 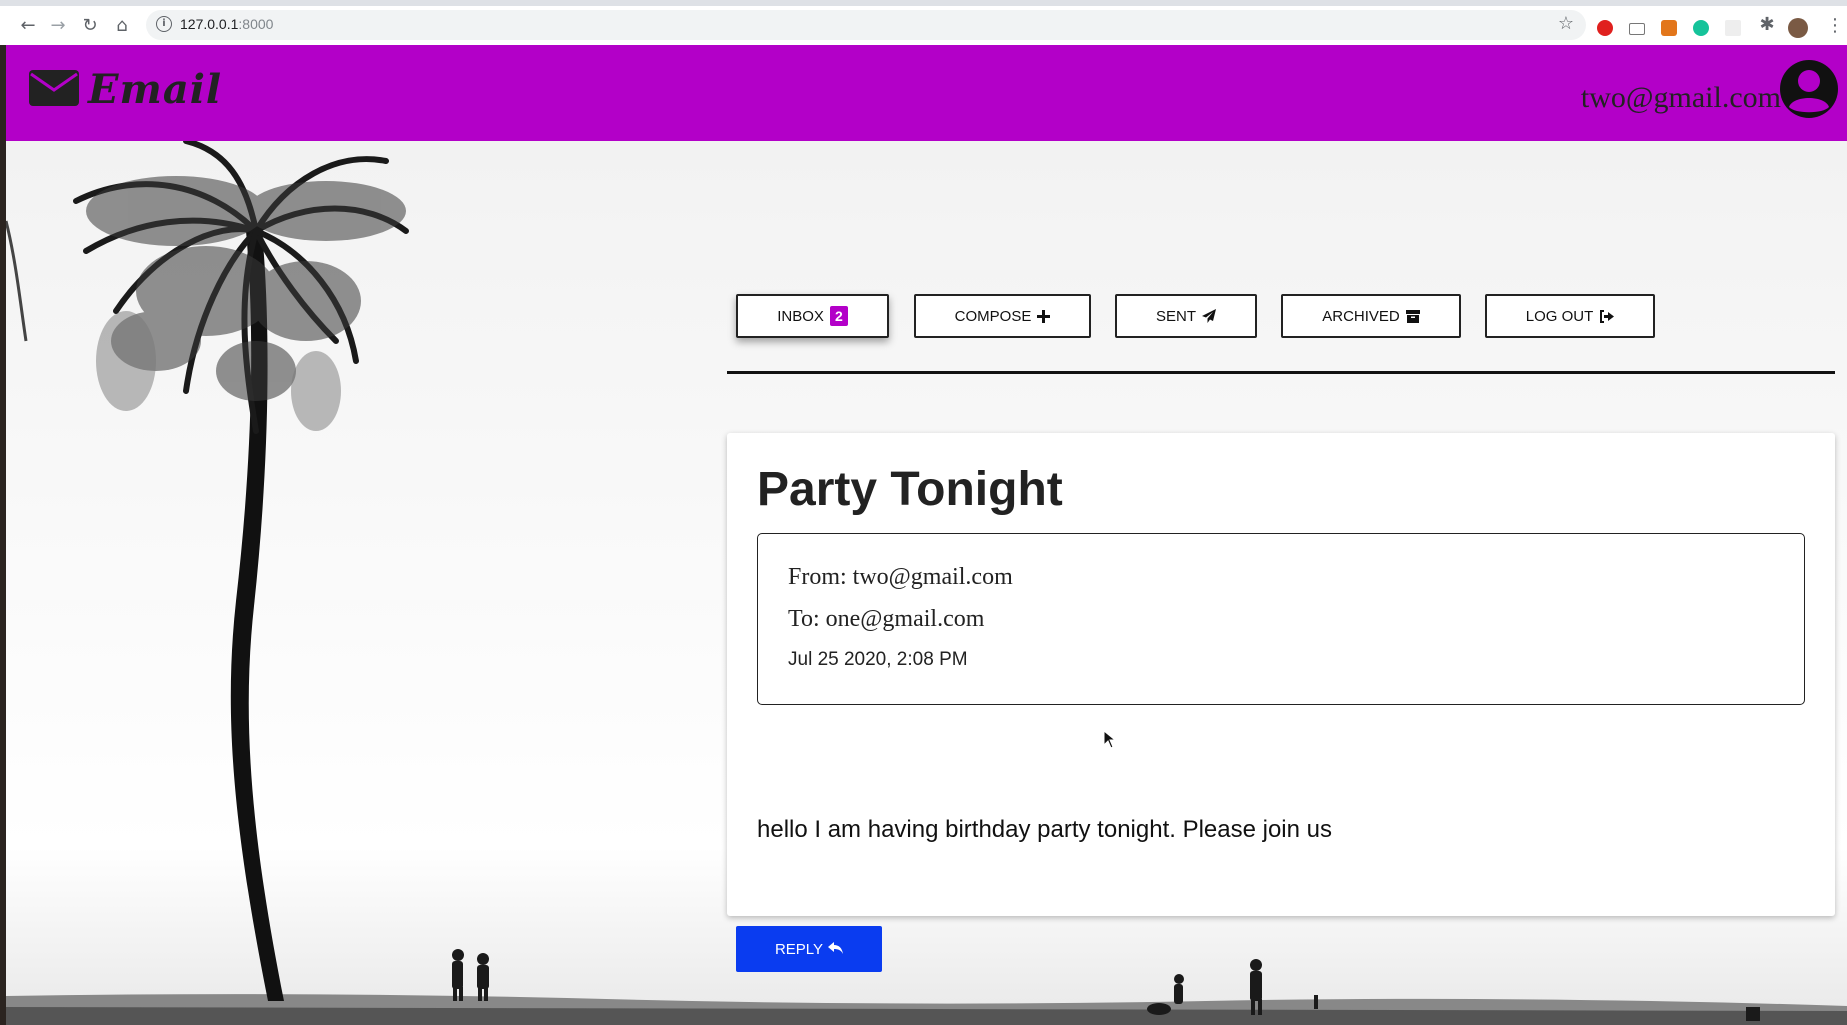 What do you see at coordinates (164, 24) in the screenshot?
I see `info-icon: i` at bounding box center [164, 24].